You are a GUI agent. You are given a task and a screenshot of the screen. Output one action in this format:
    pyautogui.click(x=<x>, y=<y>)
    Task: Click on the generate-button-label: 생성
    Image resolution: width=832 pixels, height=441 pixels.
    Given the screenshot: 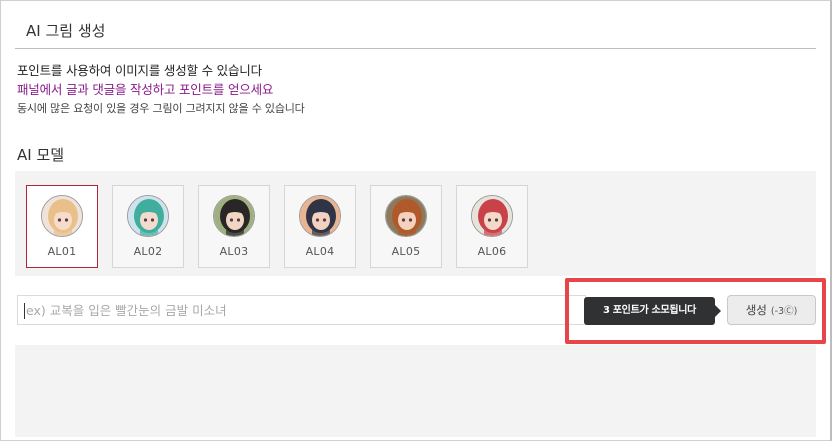 What is the action you would take?
    pyautogui.click(x=756, y=310)
    